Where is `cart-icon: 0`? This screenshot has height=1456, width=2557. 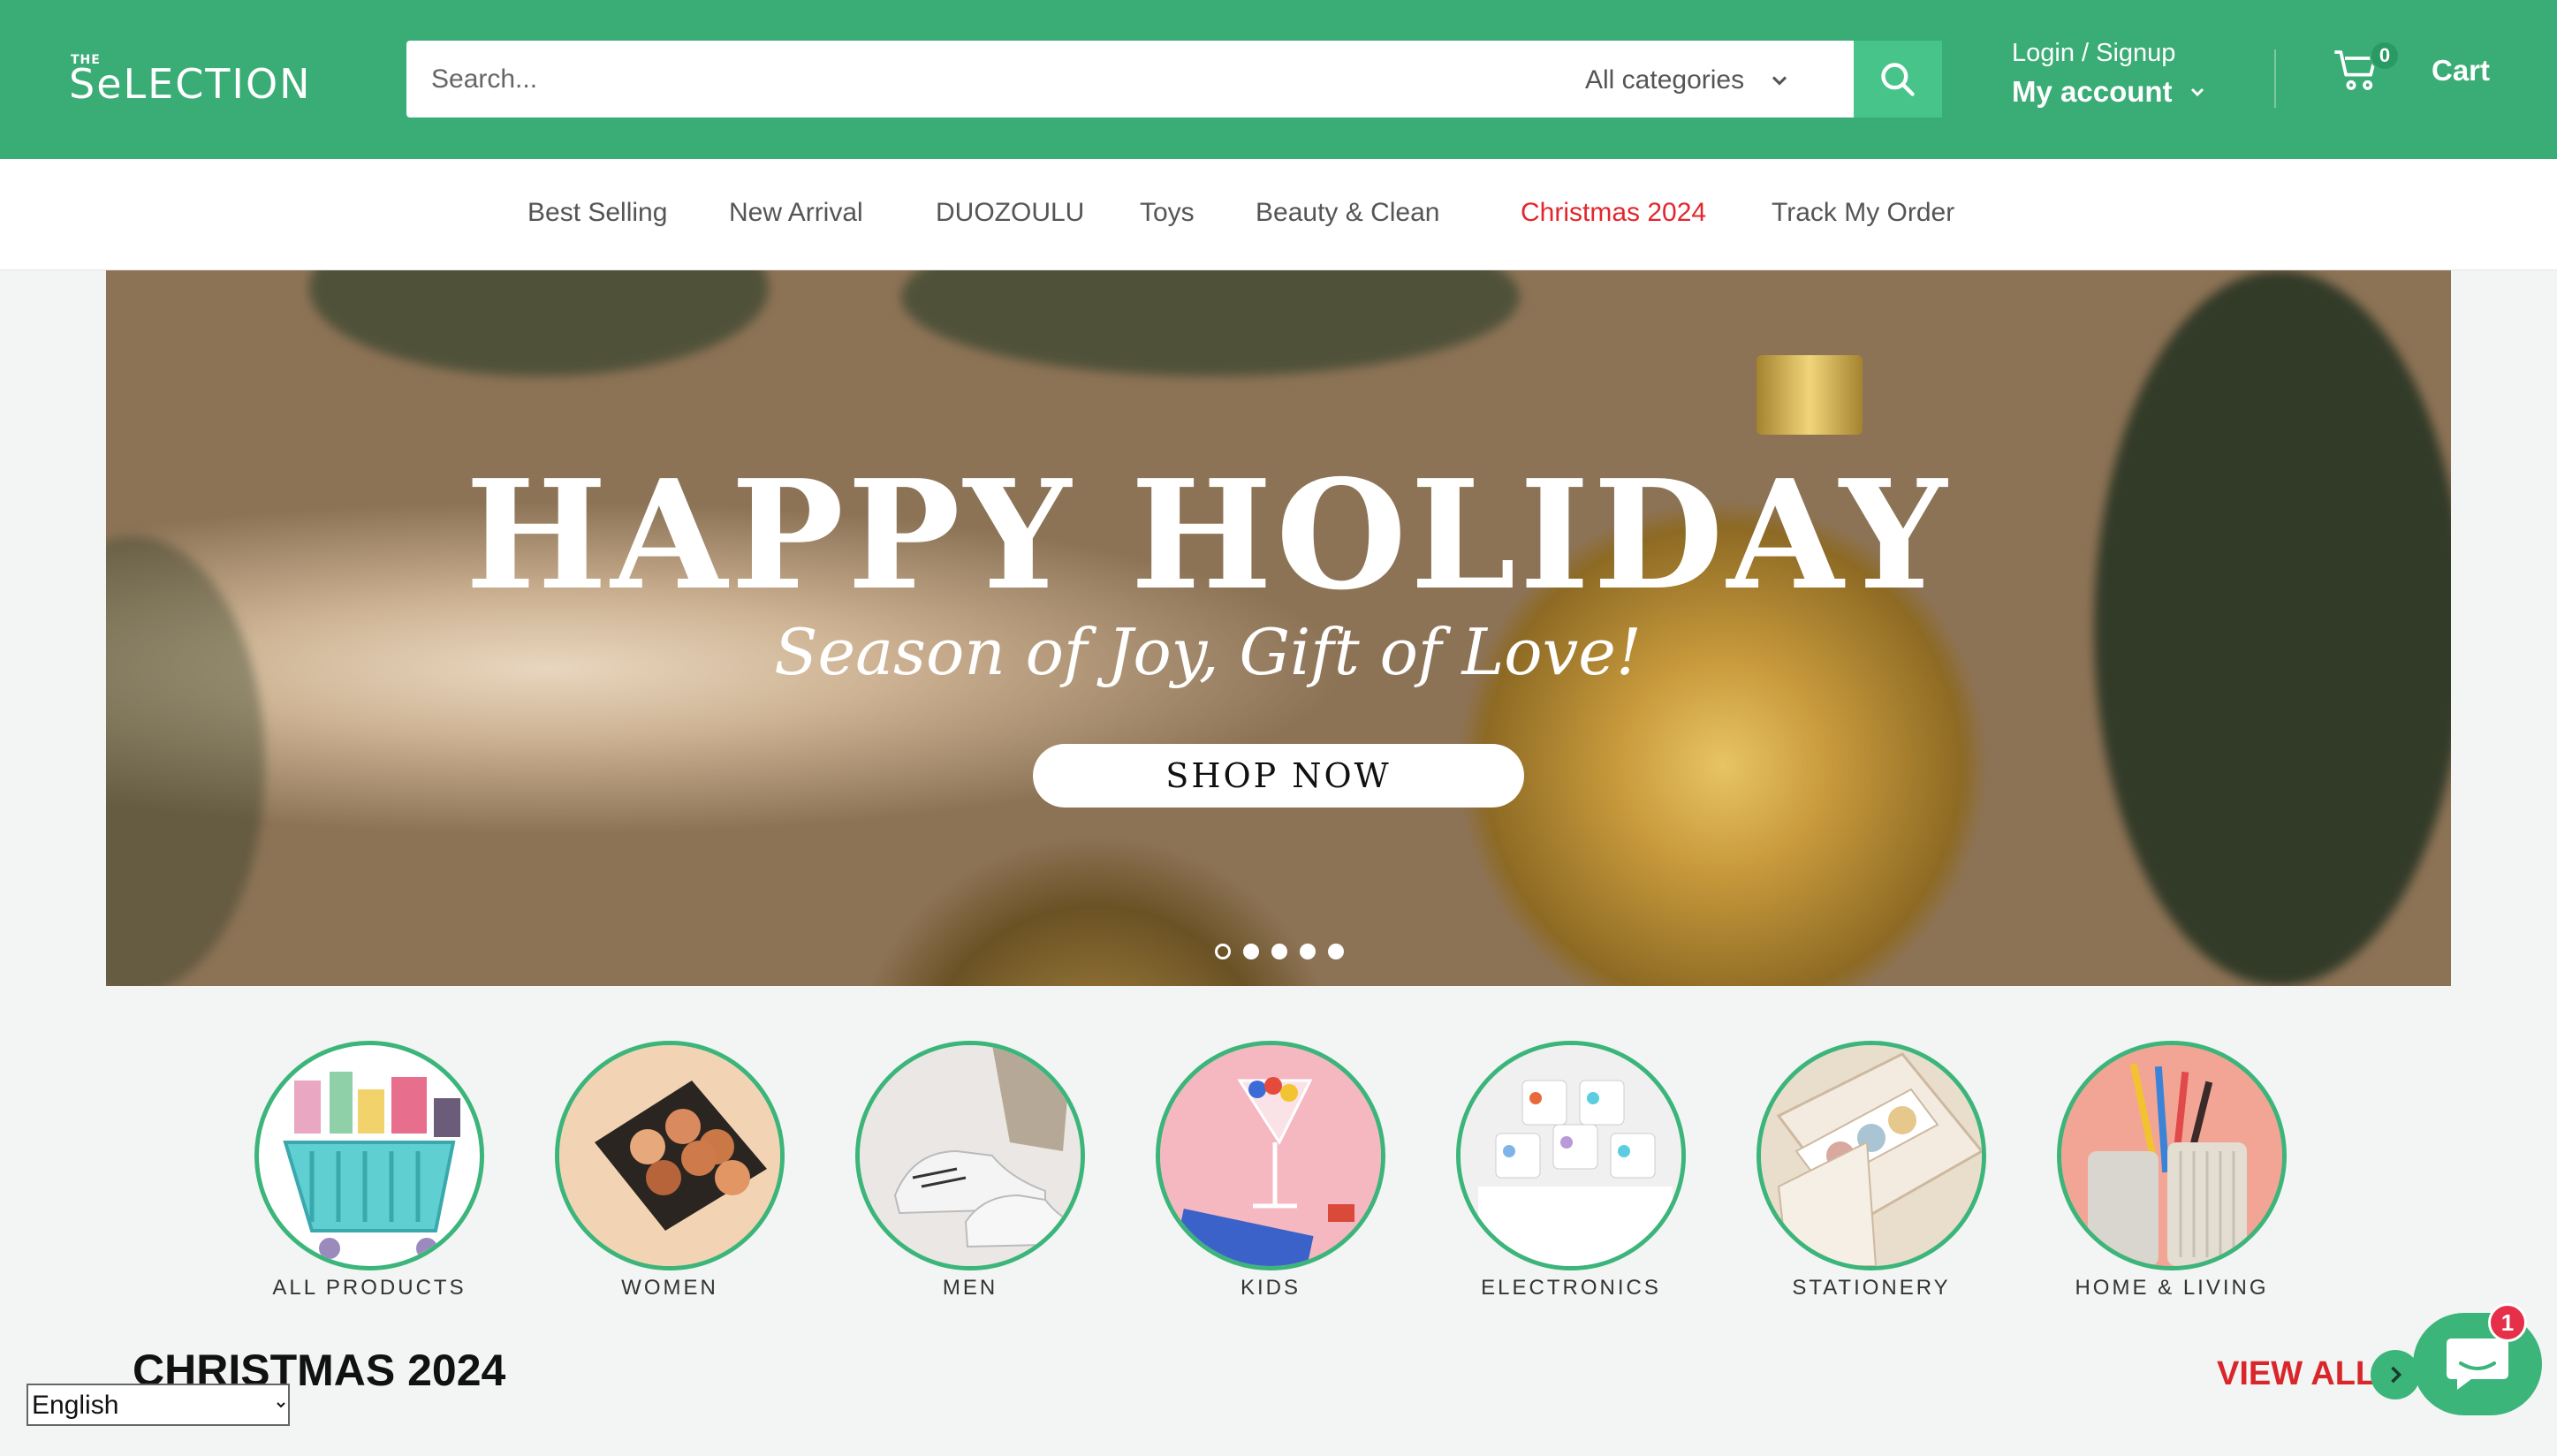
cart-icon: 0 is located at coordinates (2366, 68).